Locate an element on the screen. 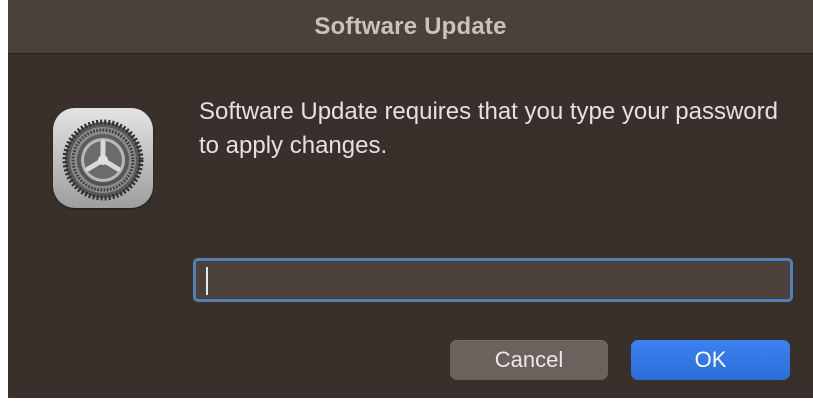 The width and height of the screenshot is (813, 404). text-caret is located at coordinates (207, 281).